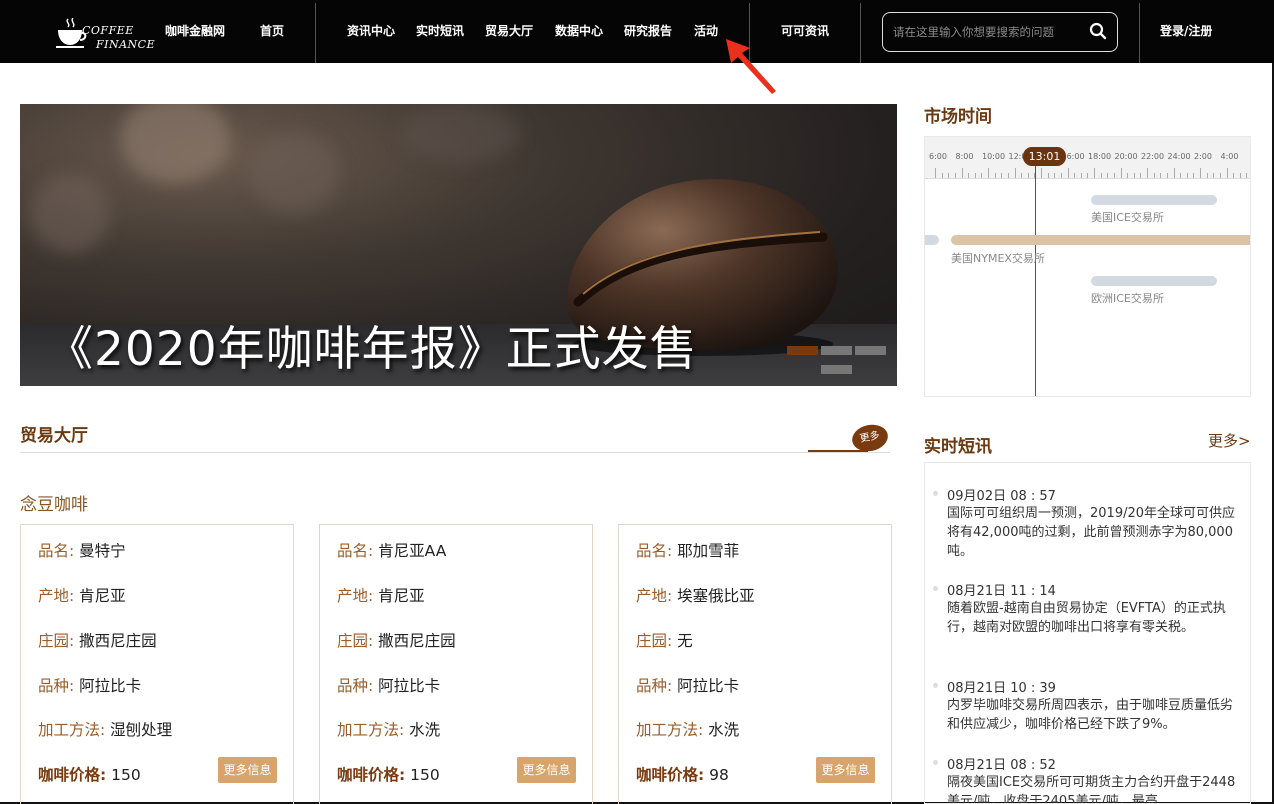 The height and width of the screenshot is (804, 1274). I want to click on ice-eu-label: 欧洲ICE交易所, so click(1127, 298).